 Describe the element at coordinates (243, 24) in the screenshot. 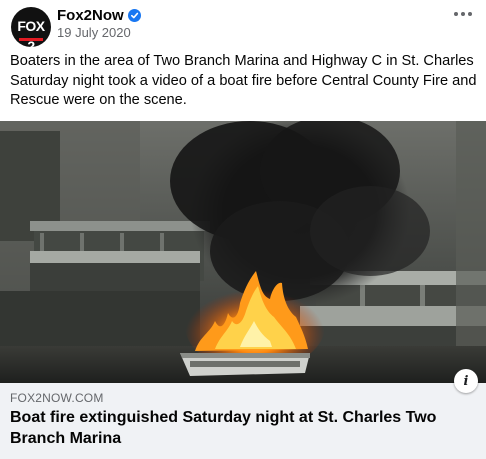

I see `post-header: FOX 2 Fox2Now 19 July 2020` at that location.